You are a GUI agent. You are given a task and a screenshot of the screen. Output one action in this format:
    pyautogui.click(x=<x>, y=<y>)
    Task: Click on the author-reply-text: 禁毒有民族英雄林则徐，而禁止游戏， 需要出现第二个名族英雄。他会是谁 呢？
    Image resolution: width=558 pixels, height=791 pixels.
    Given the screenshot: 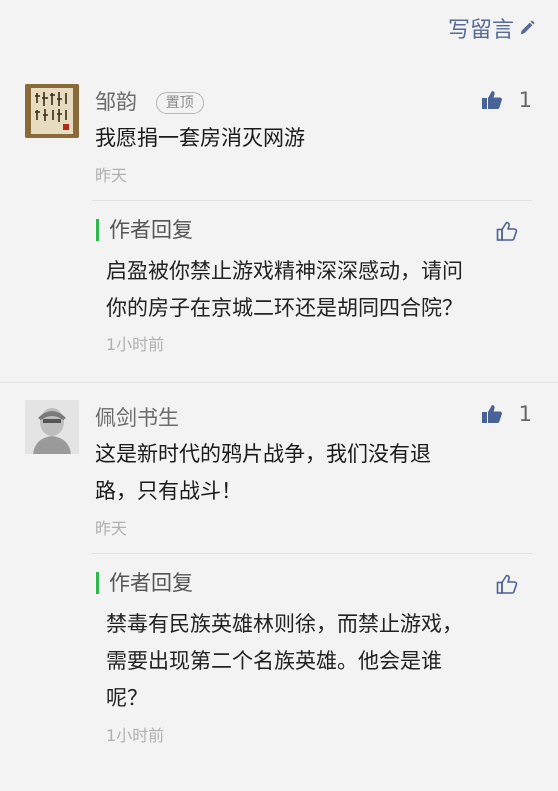 What is the action you would take?
    pyautogui.click(x=316, y=661)
    